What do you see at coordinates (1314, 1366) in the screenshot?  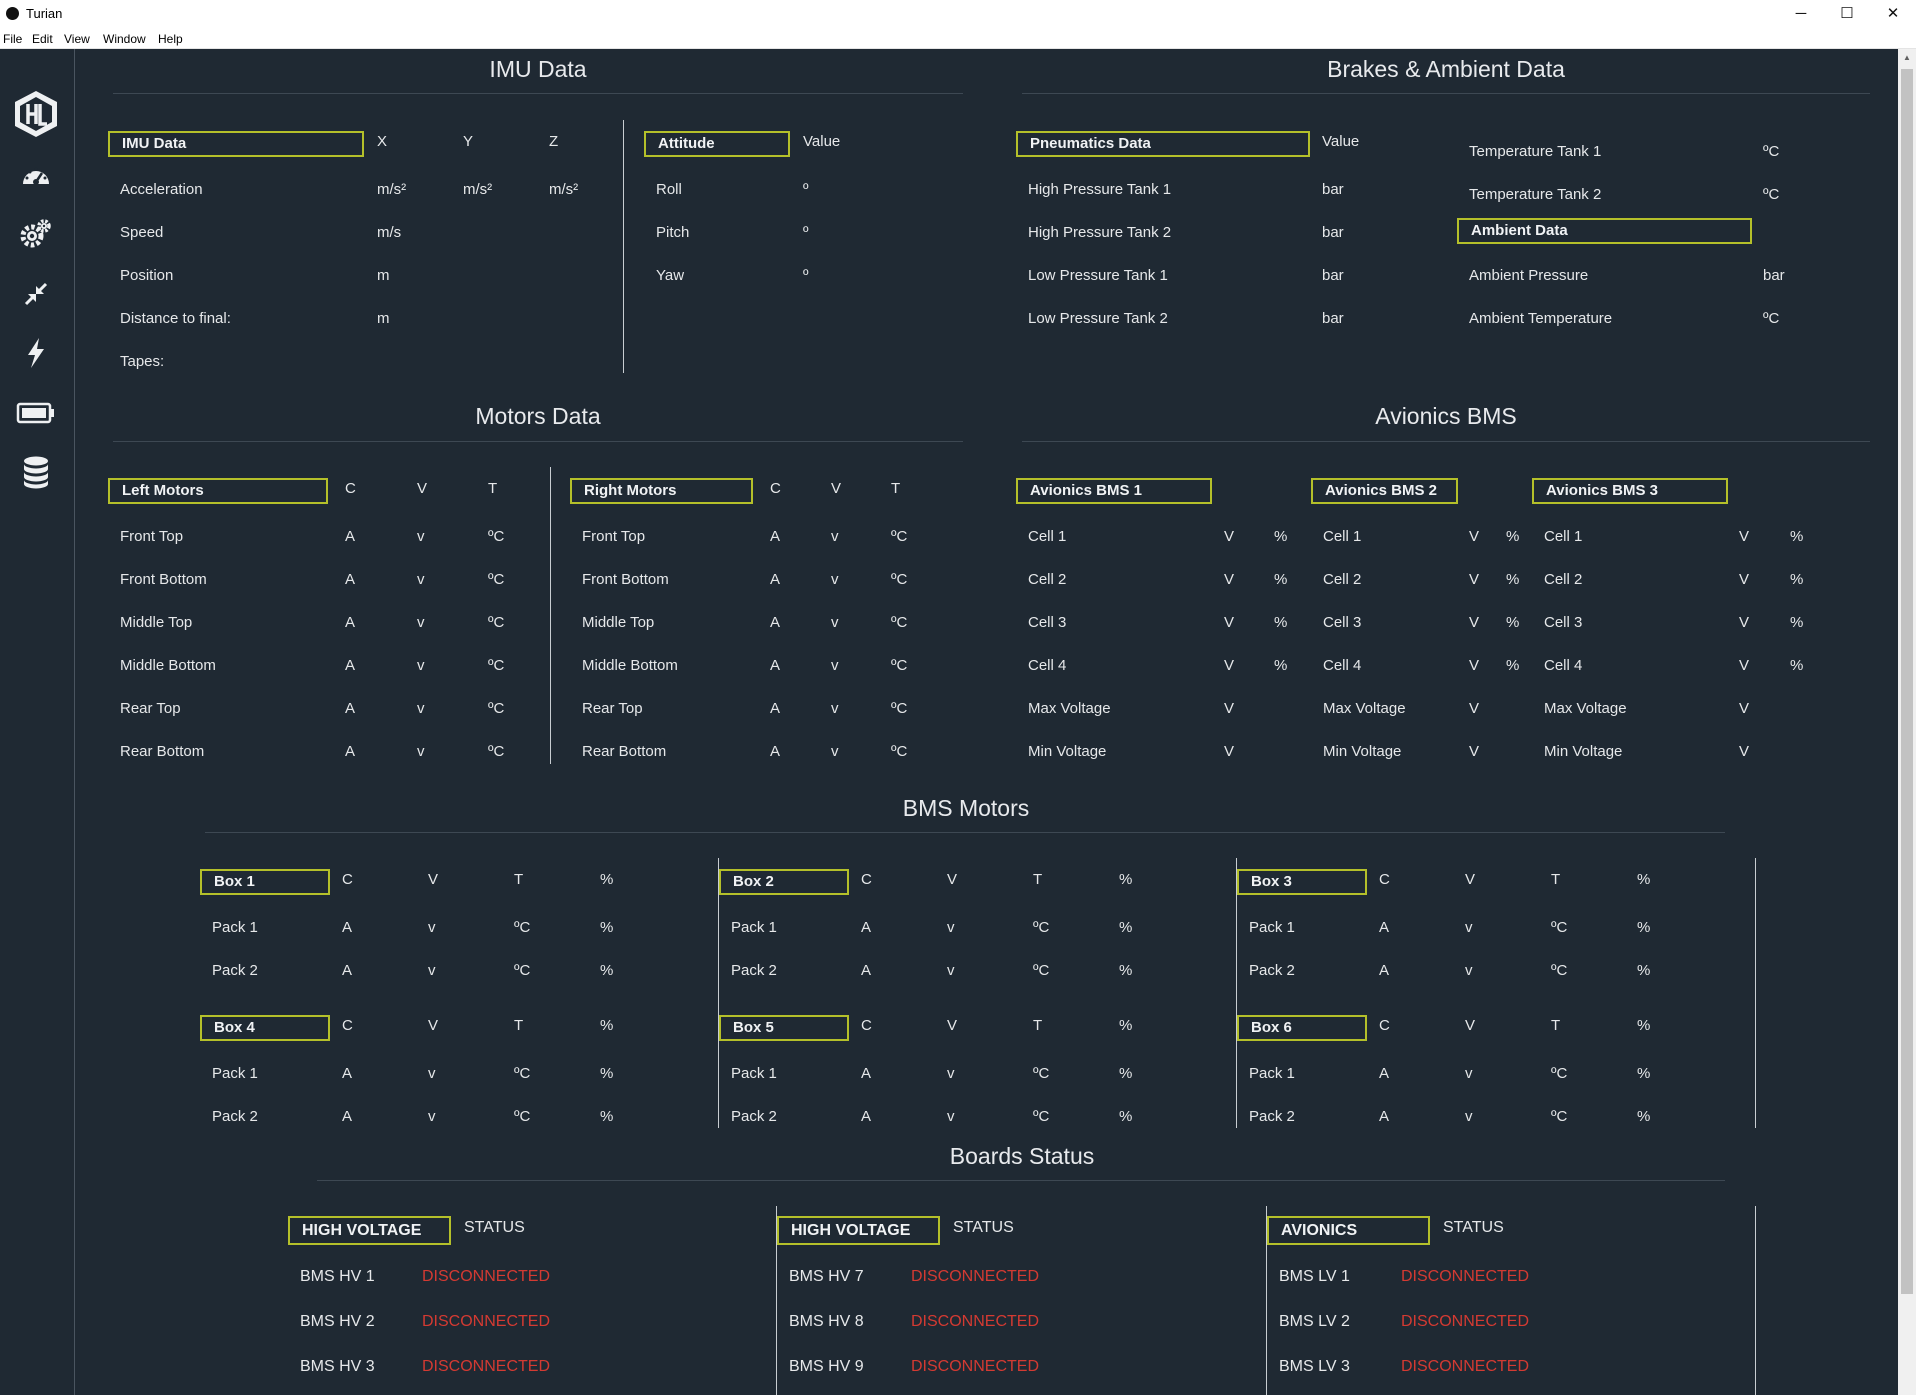 I see `board-row-label: BMS LV 3` at bounding box center [1314, 1366].